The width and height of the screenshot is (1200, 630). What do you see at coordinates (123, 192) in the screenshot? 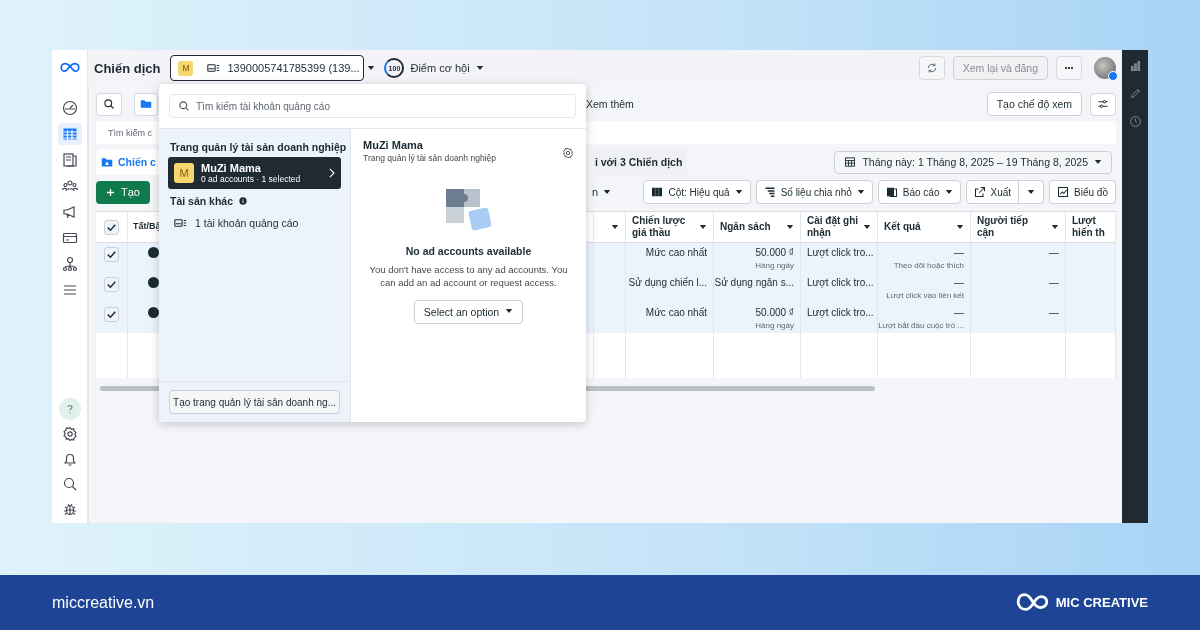
I see `create-button: Tạo` at bounding box center [123, 192].